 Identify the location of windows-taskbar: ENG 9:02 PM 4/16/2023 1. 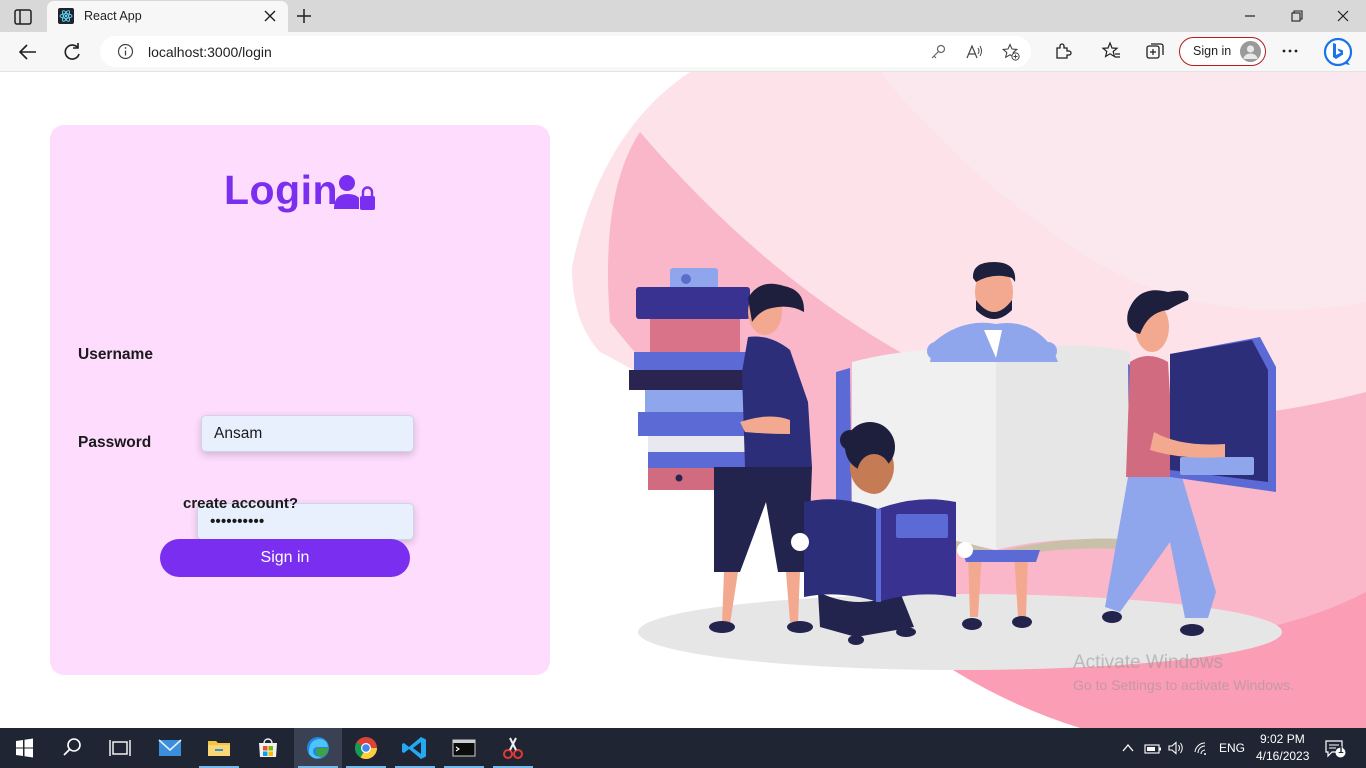
(683, 748).